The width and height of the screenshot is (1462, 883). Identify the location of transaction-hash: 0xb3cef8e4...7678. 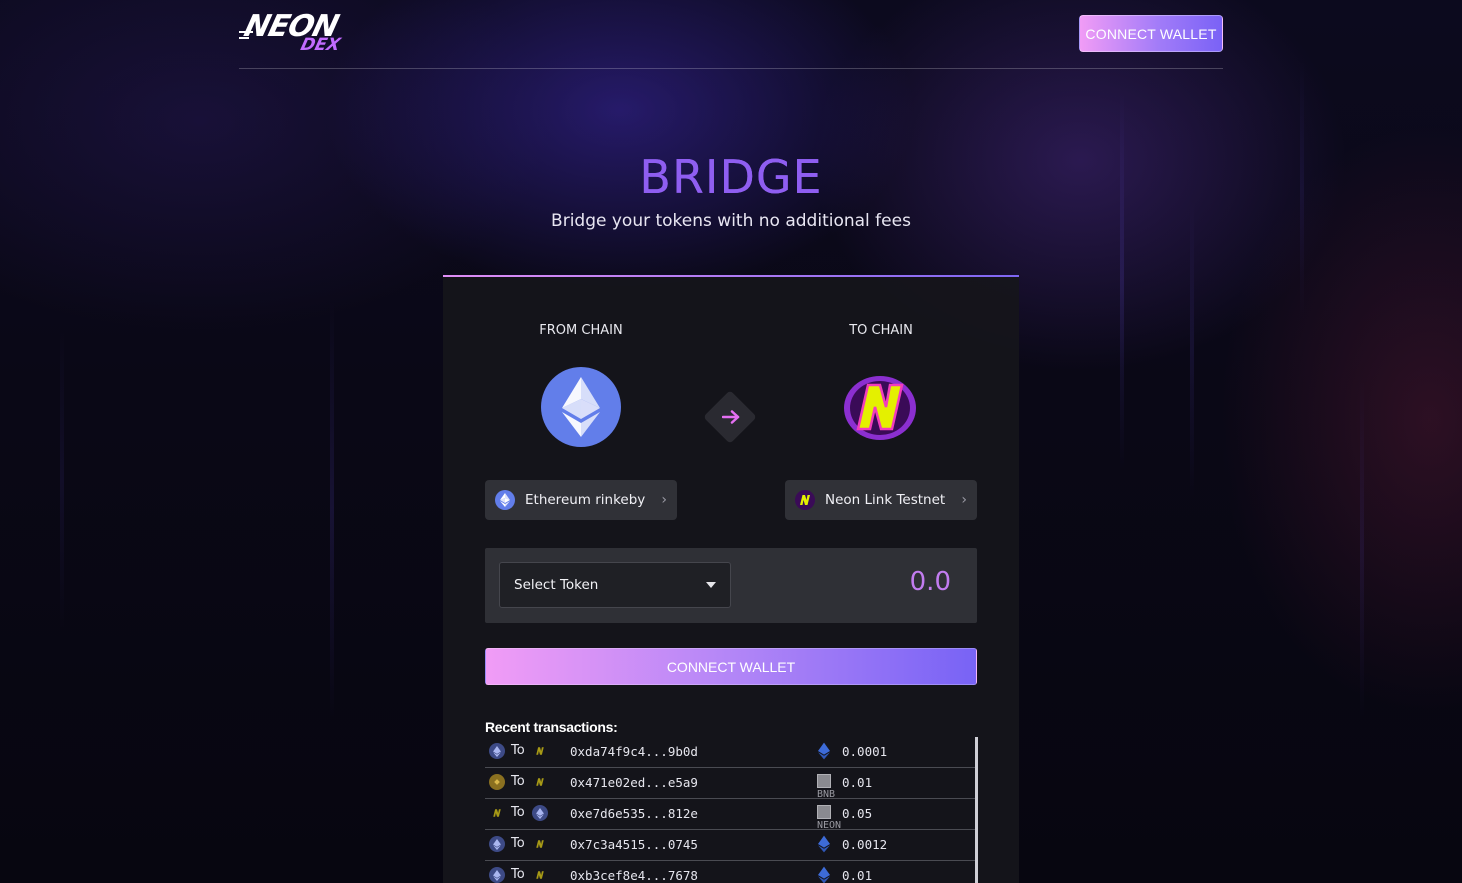
(634, 875).